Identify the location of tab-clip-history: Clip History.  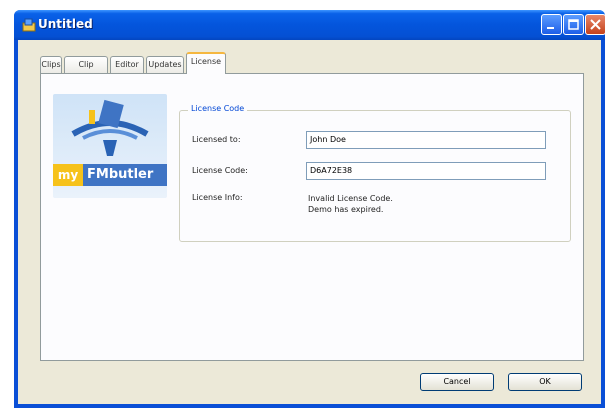
(86, 70).